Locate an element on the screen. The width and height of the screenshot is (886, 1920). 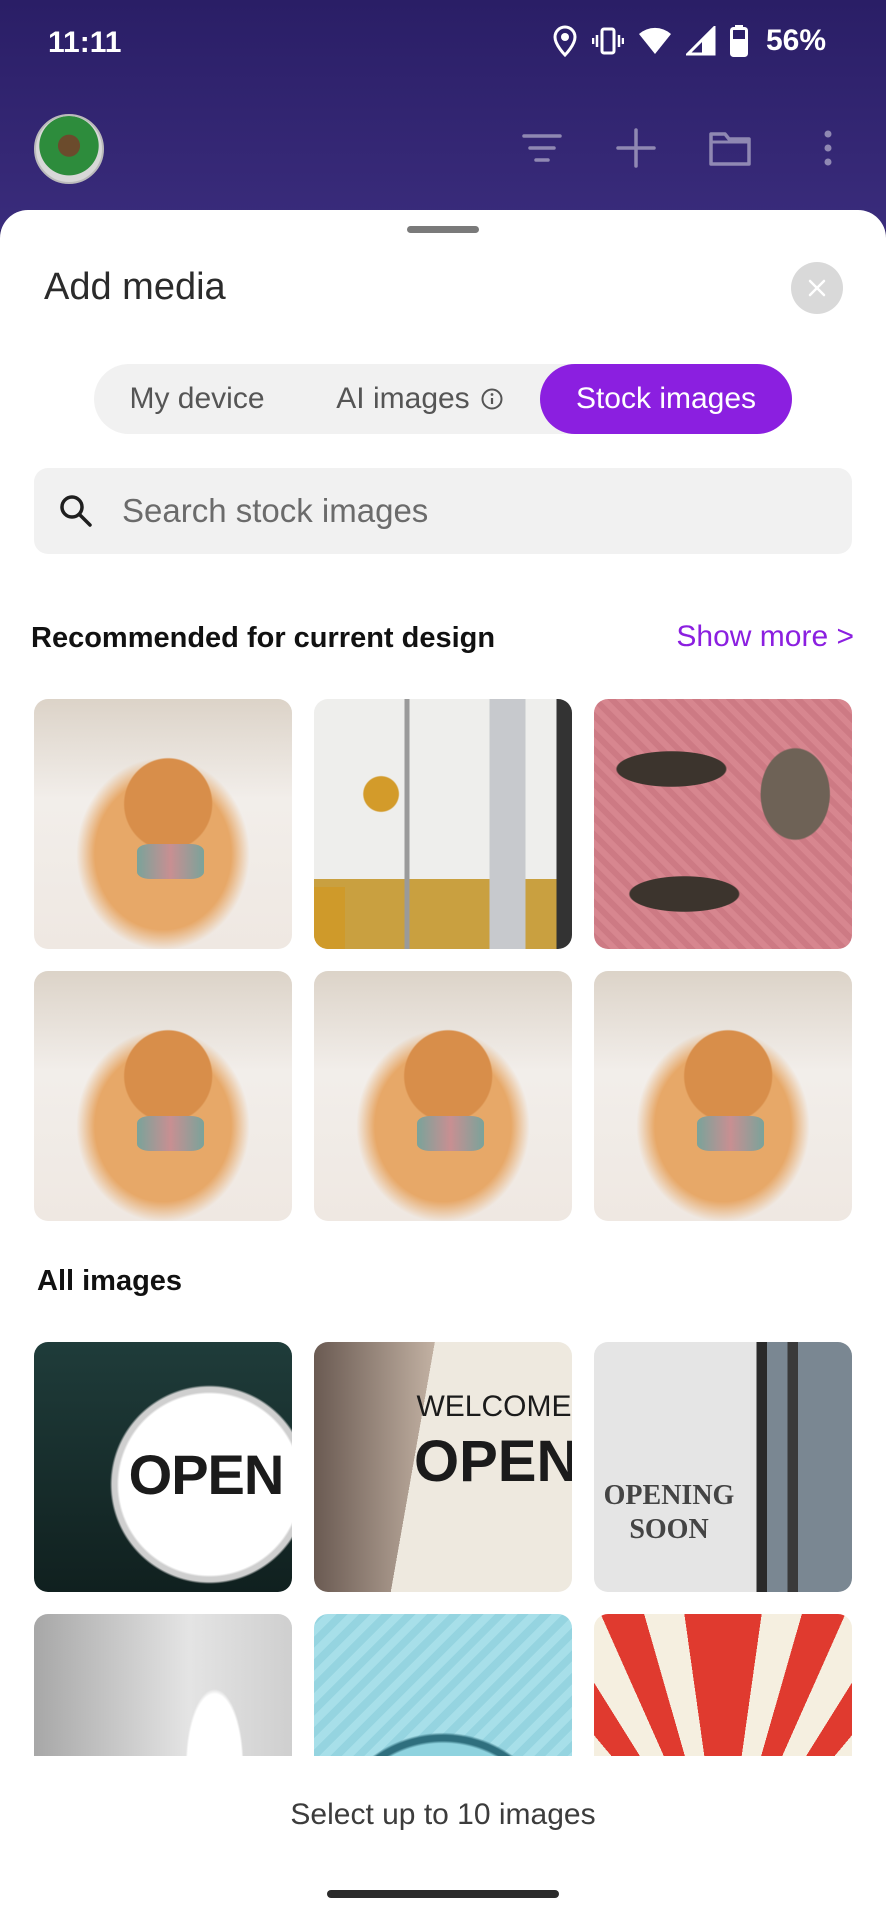
sign-text: WELCOME is located at coordinates (494, 1406).